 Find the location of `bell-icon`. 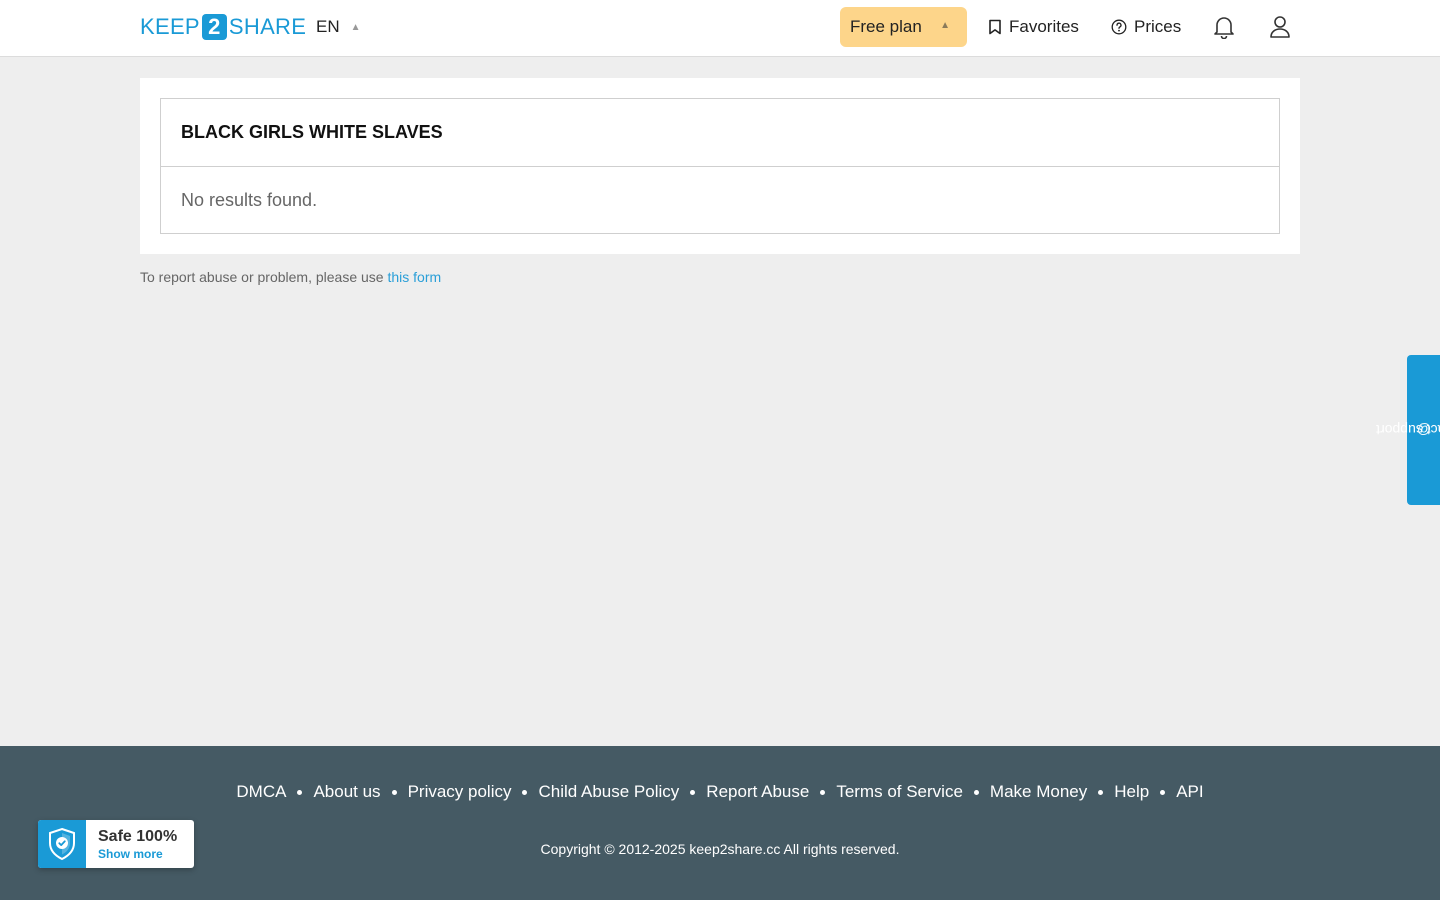

bell-icon is located at coordinates (1224, 28).